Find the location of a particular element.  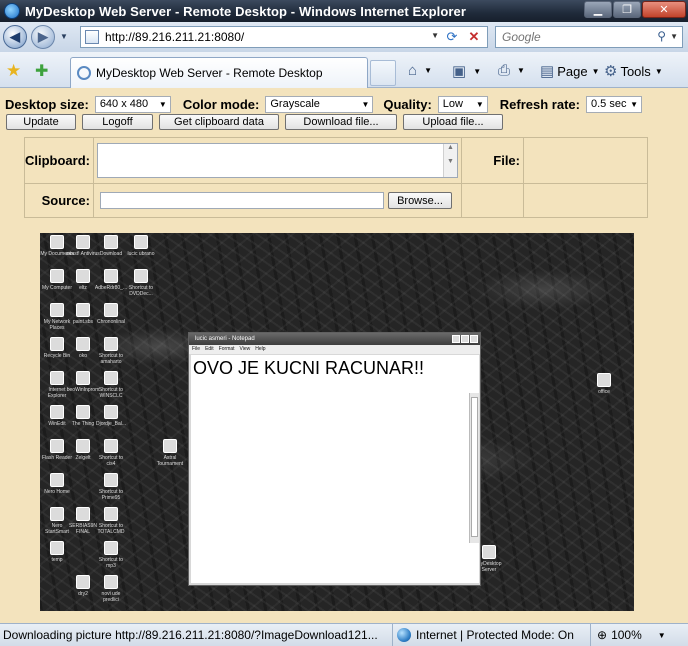

refresh-icon: ⟳ is located at coordinates (452, 37).